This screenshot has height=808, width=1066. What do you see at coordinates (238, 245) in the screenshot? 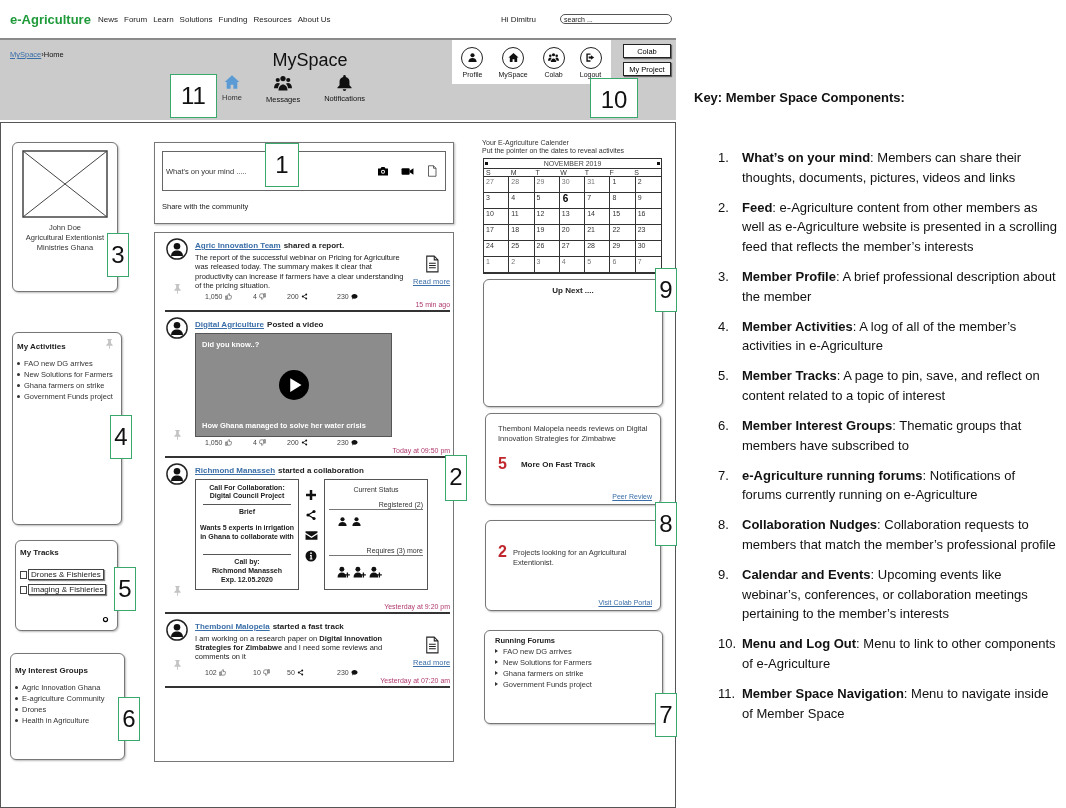
I see `author-link: Agric Innovation Team` at bounding box center [238, 245].